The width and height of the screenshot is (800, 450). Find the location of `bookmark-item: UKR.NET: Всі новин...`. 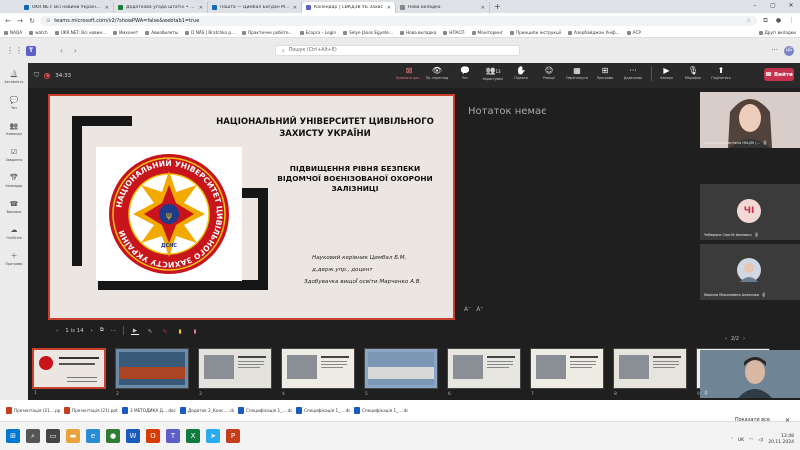

bookmark-item: UKR.NET: Всі новин... is located at coordinates (80, 32).